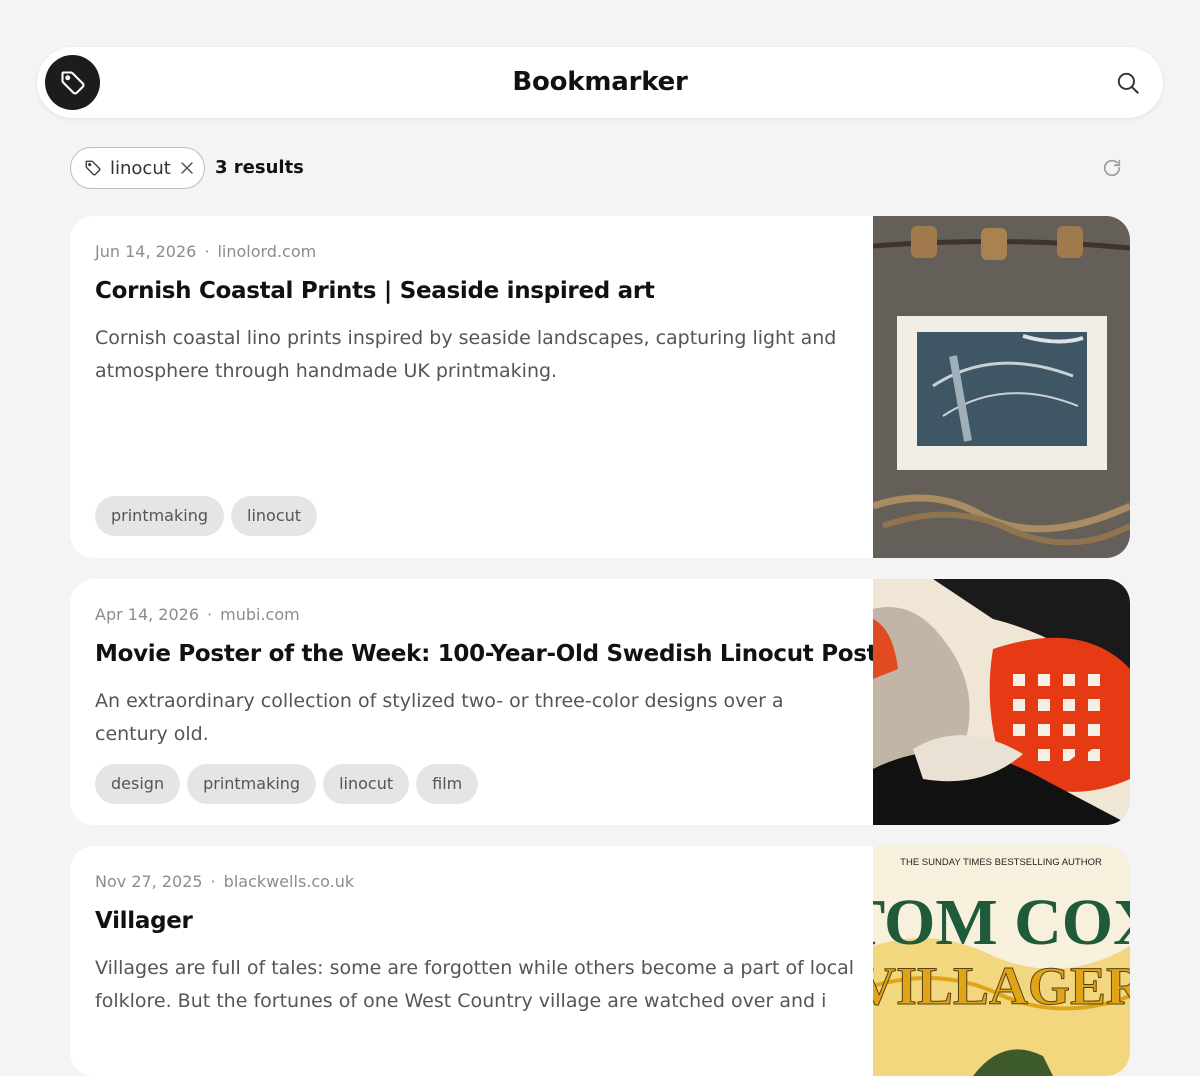 Image resolution: width=1200 pixels, height=1076 pixels. I want to click on bookmark-date: Nov 27, 2025, so click(149, 881).